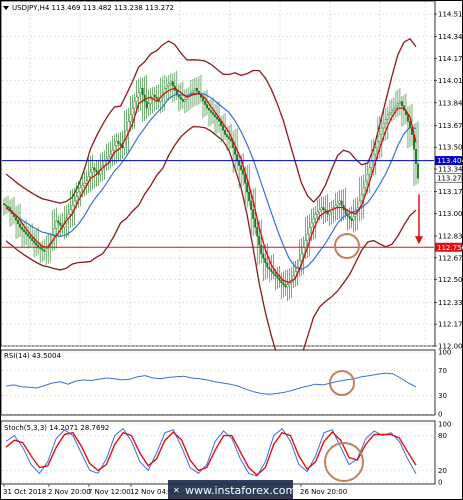 This screenshot has height=500, width=463. What do you see at coordinates (450, 303) in the screenshot?
I see `price-tick-label: 112.335` at bounding box center [450, 303].